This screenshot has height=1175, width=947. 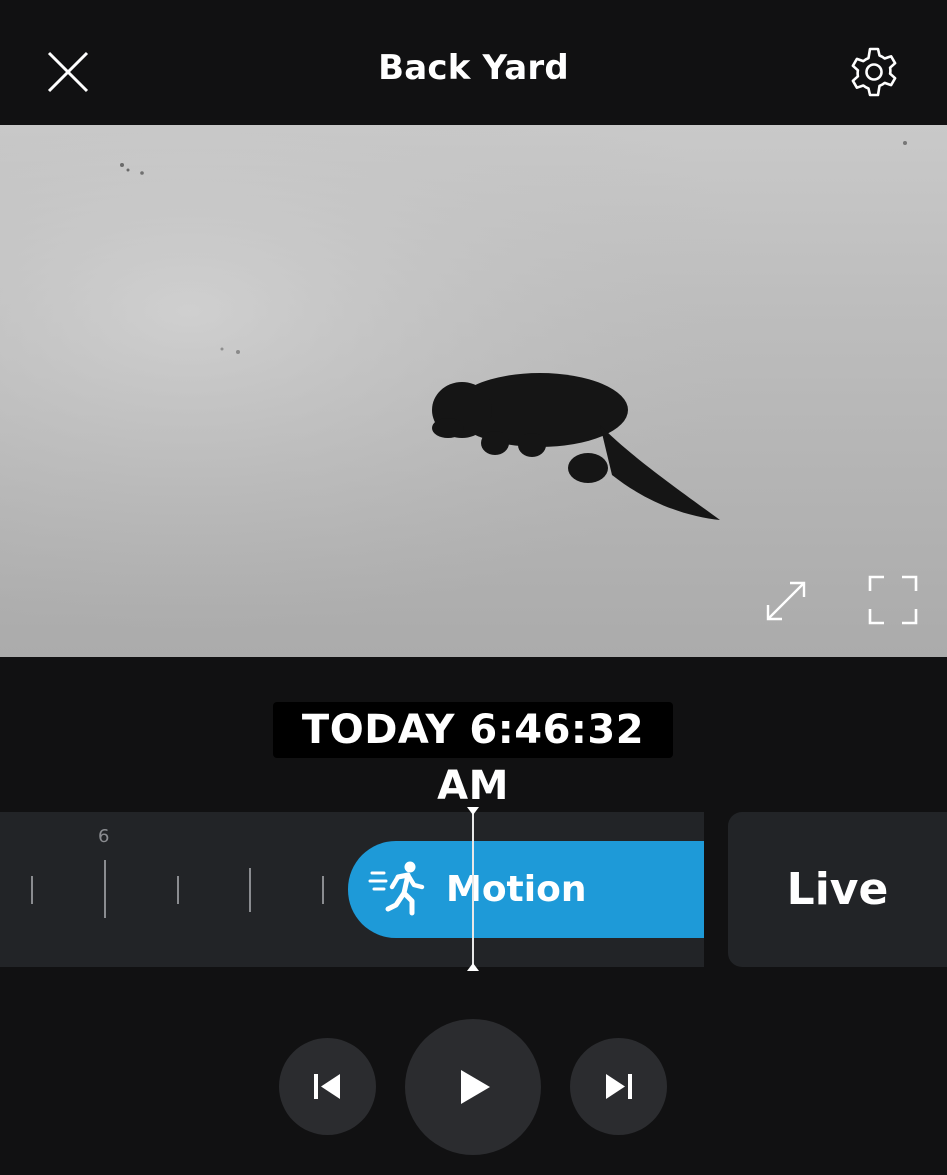 What do you see at coordinates (837, 889) in the screenshot?
I see `live-button: Live` at bounding box center [837, 889].